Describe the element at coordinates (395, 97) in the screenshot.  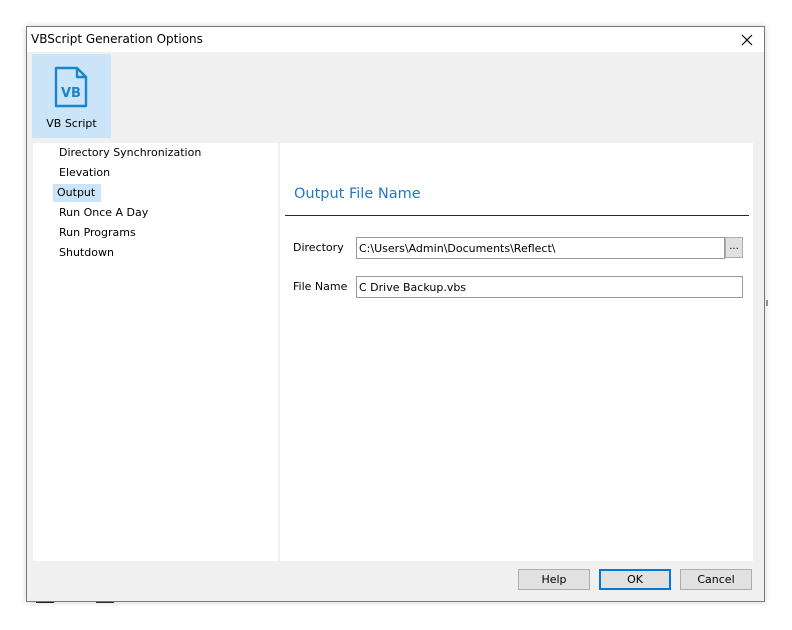
I see `toolbar: VB VB Script` at that location.